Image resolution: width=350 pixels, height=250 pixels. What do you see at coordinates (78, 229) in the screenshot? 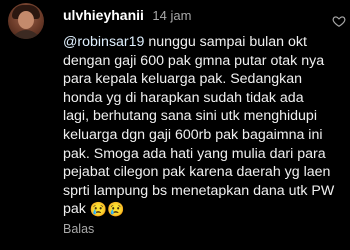
I see `reply-button: Balas` at bounding box center [78, 229].